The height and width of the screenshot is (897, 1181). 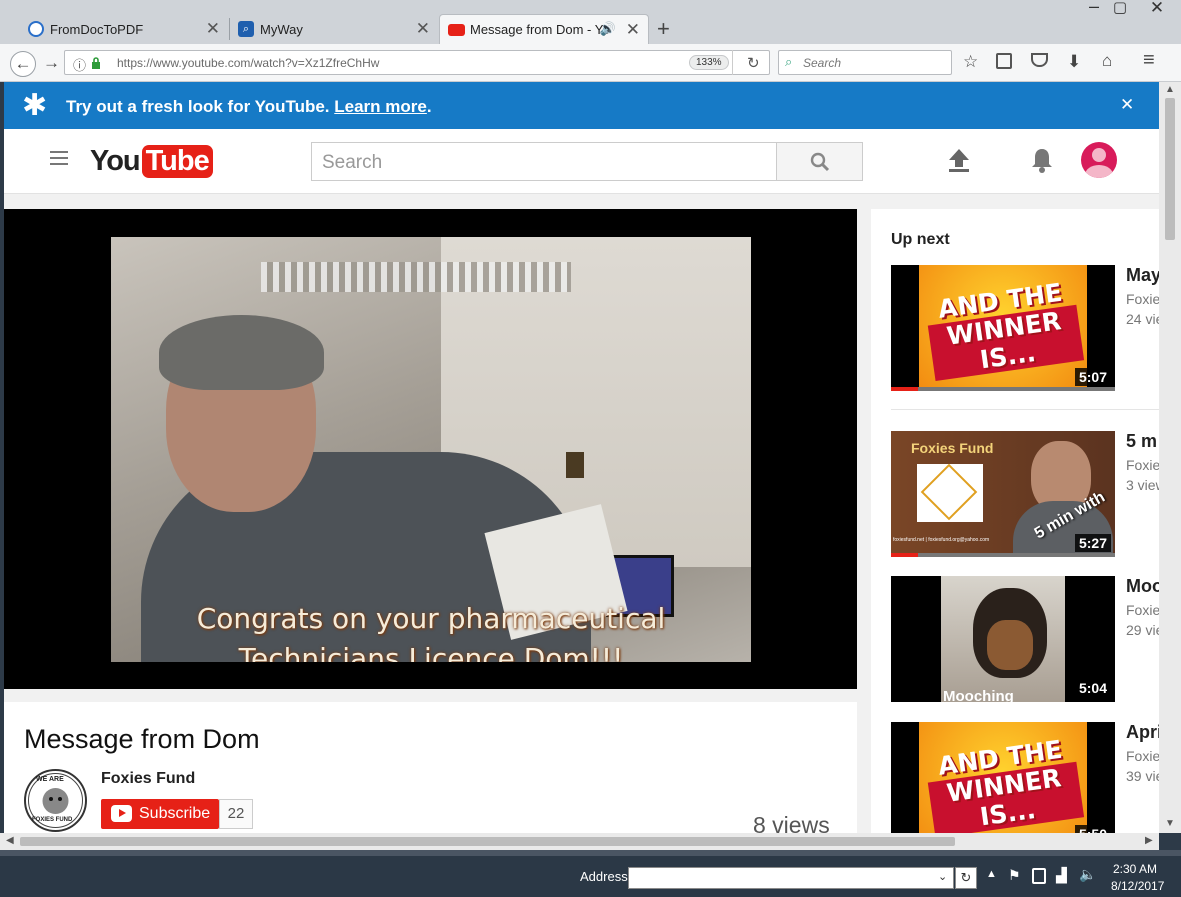 What do you see at coordinates (942, 876) in the screenshot?
I see `chevron-down-icon: ⌄` at bounding box center [942, 876].